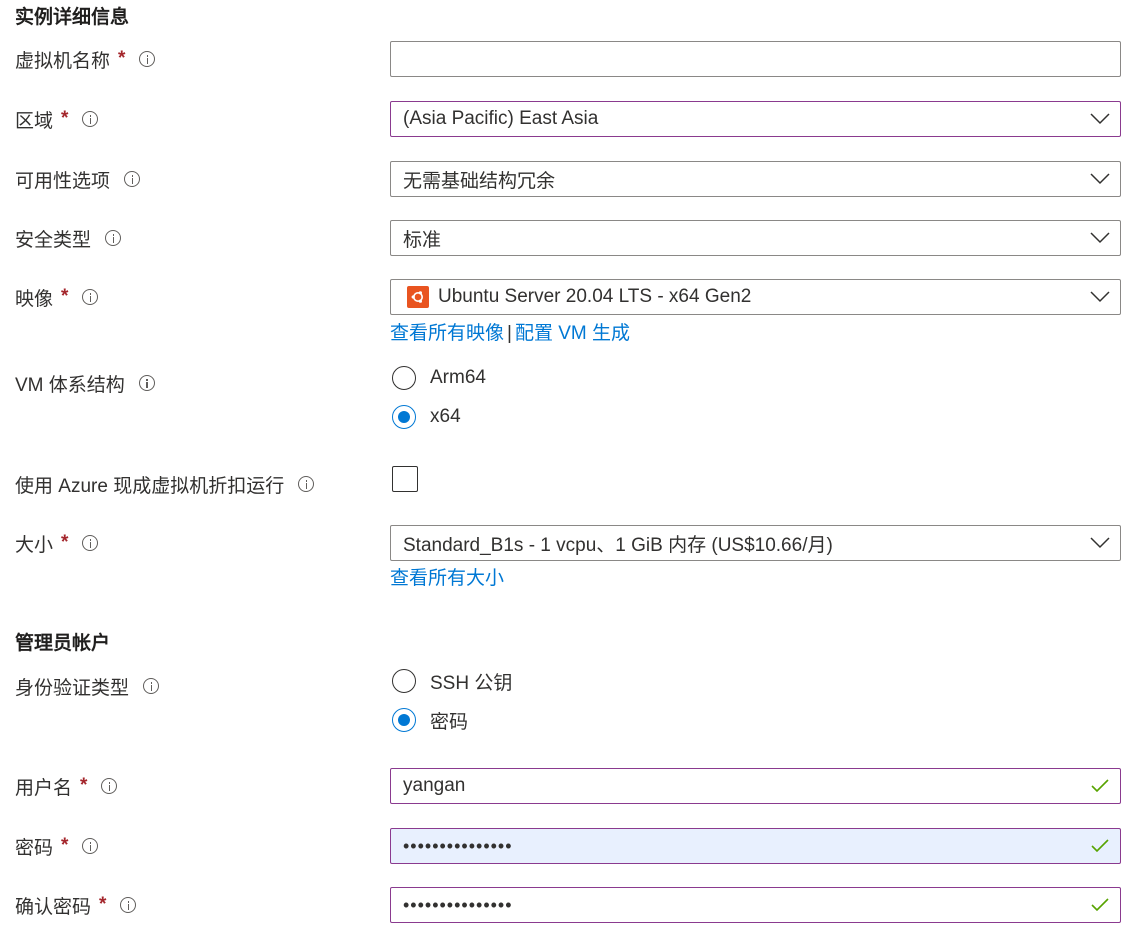 The image size is (1134, 930). What do you see at coordinates (34, 299) in the screenshot?
I see `image-label: 映像` at bounding box center [34, 299].